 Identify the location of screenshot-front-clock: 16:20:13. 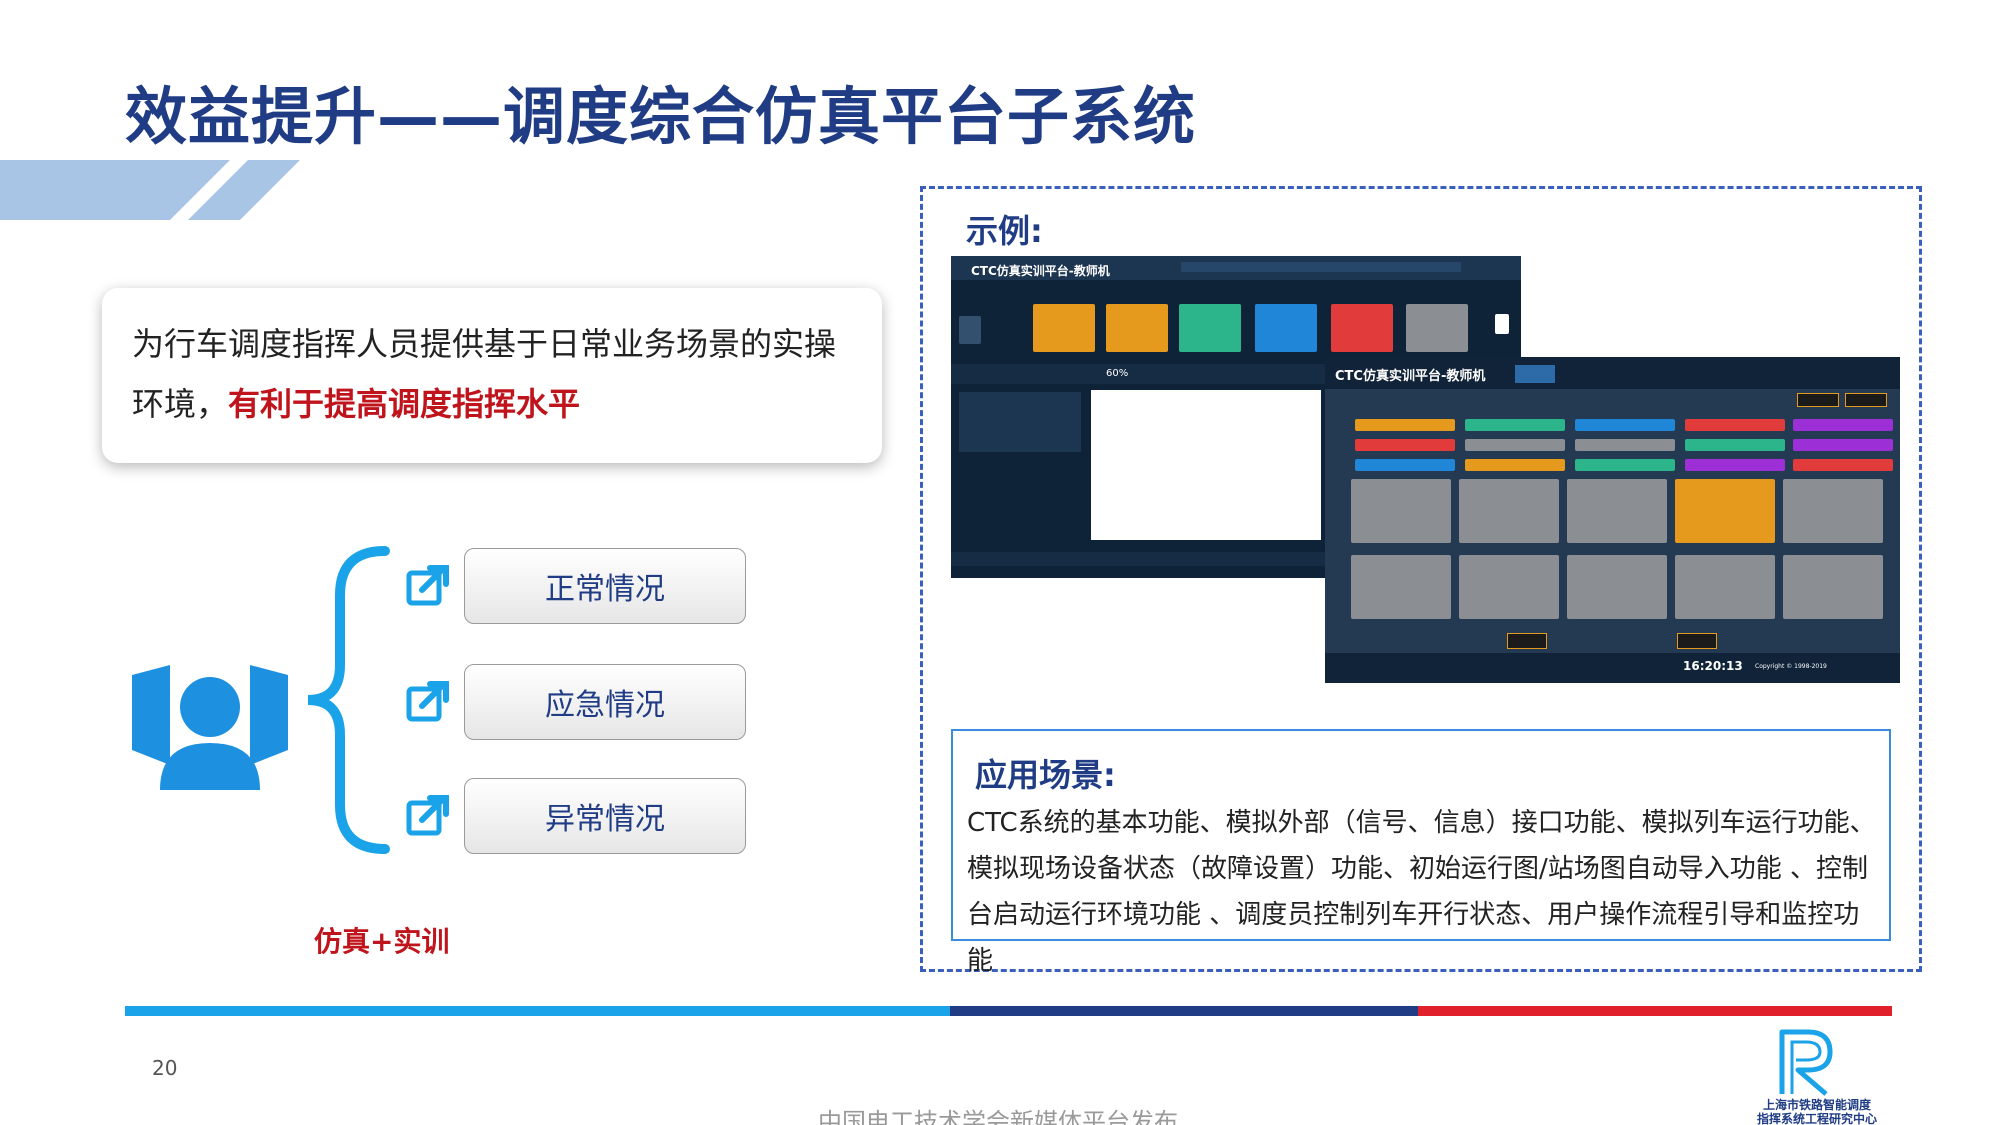
(1713, 666).